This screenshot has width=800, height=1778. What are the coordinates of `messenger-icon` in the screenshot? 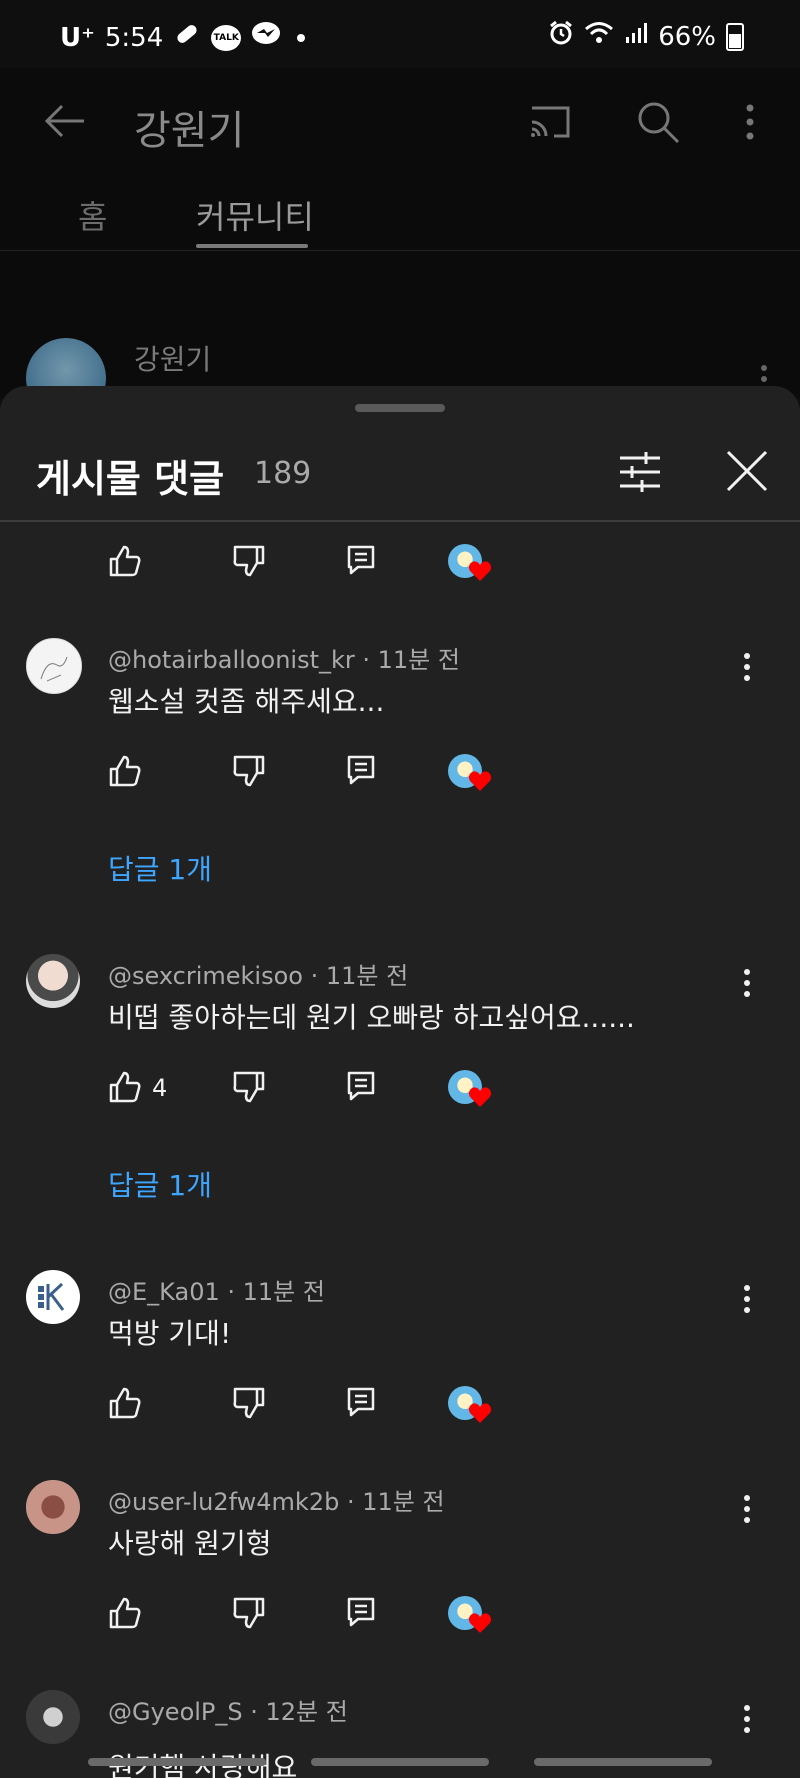 It's located at (266, 37).